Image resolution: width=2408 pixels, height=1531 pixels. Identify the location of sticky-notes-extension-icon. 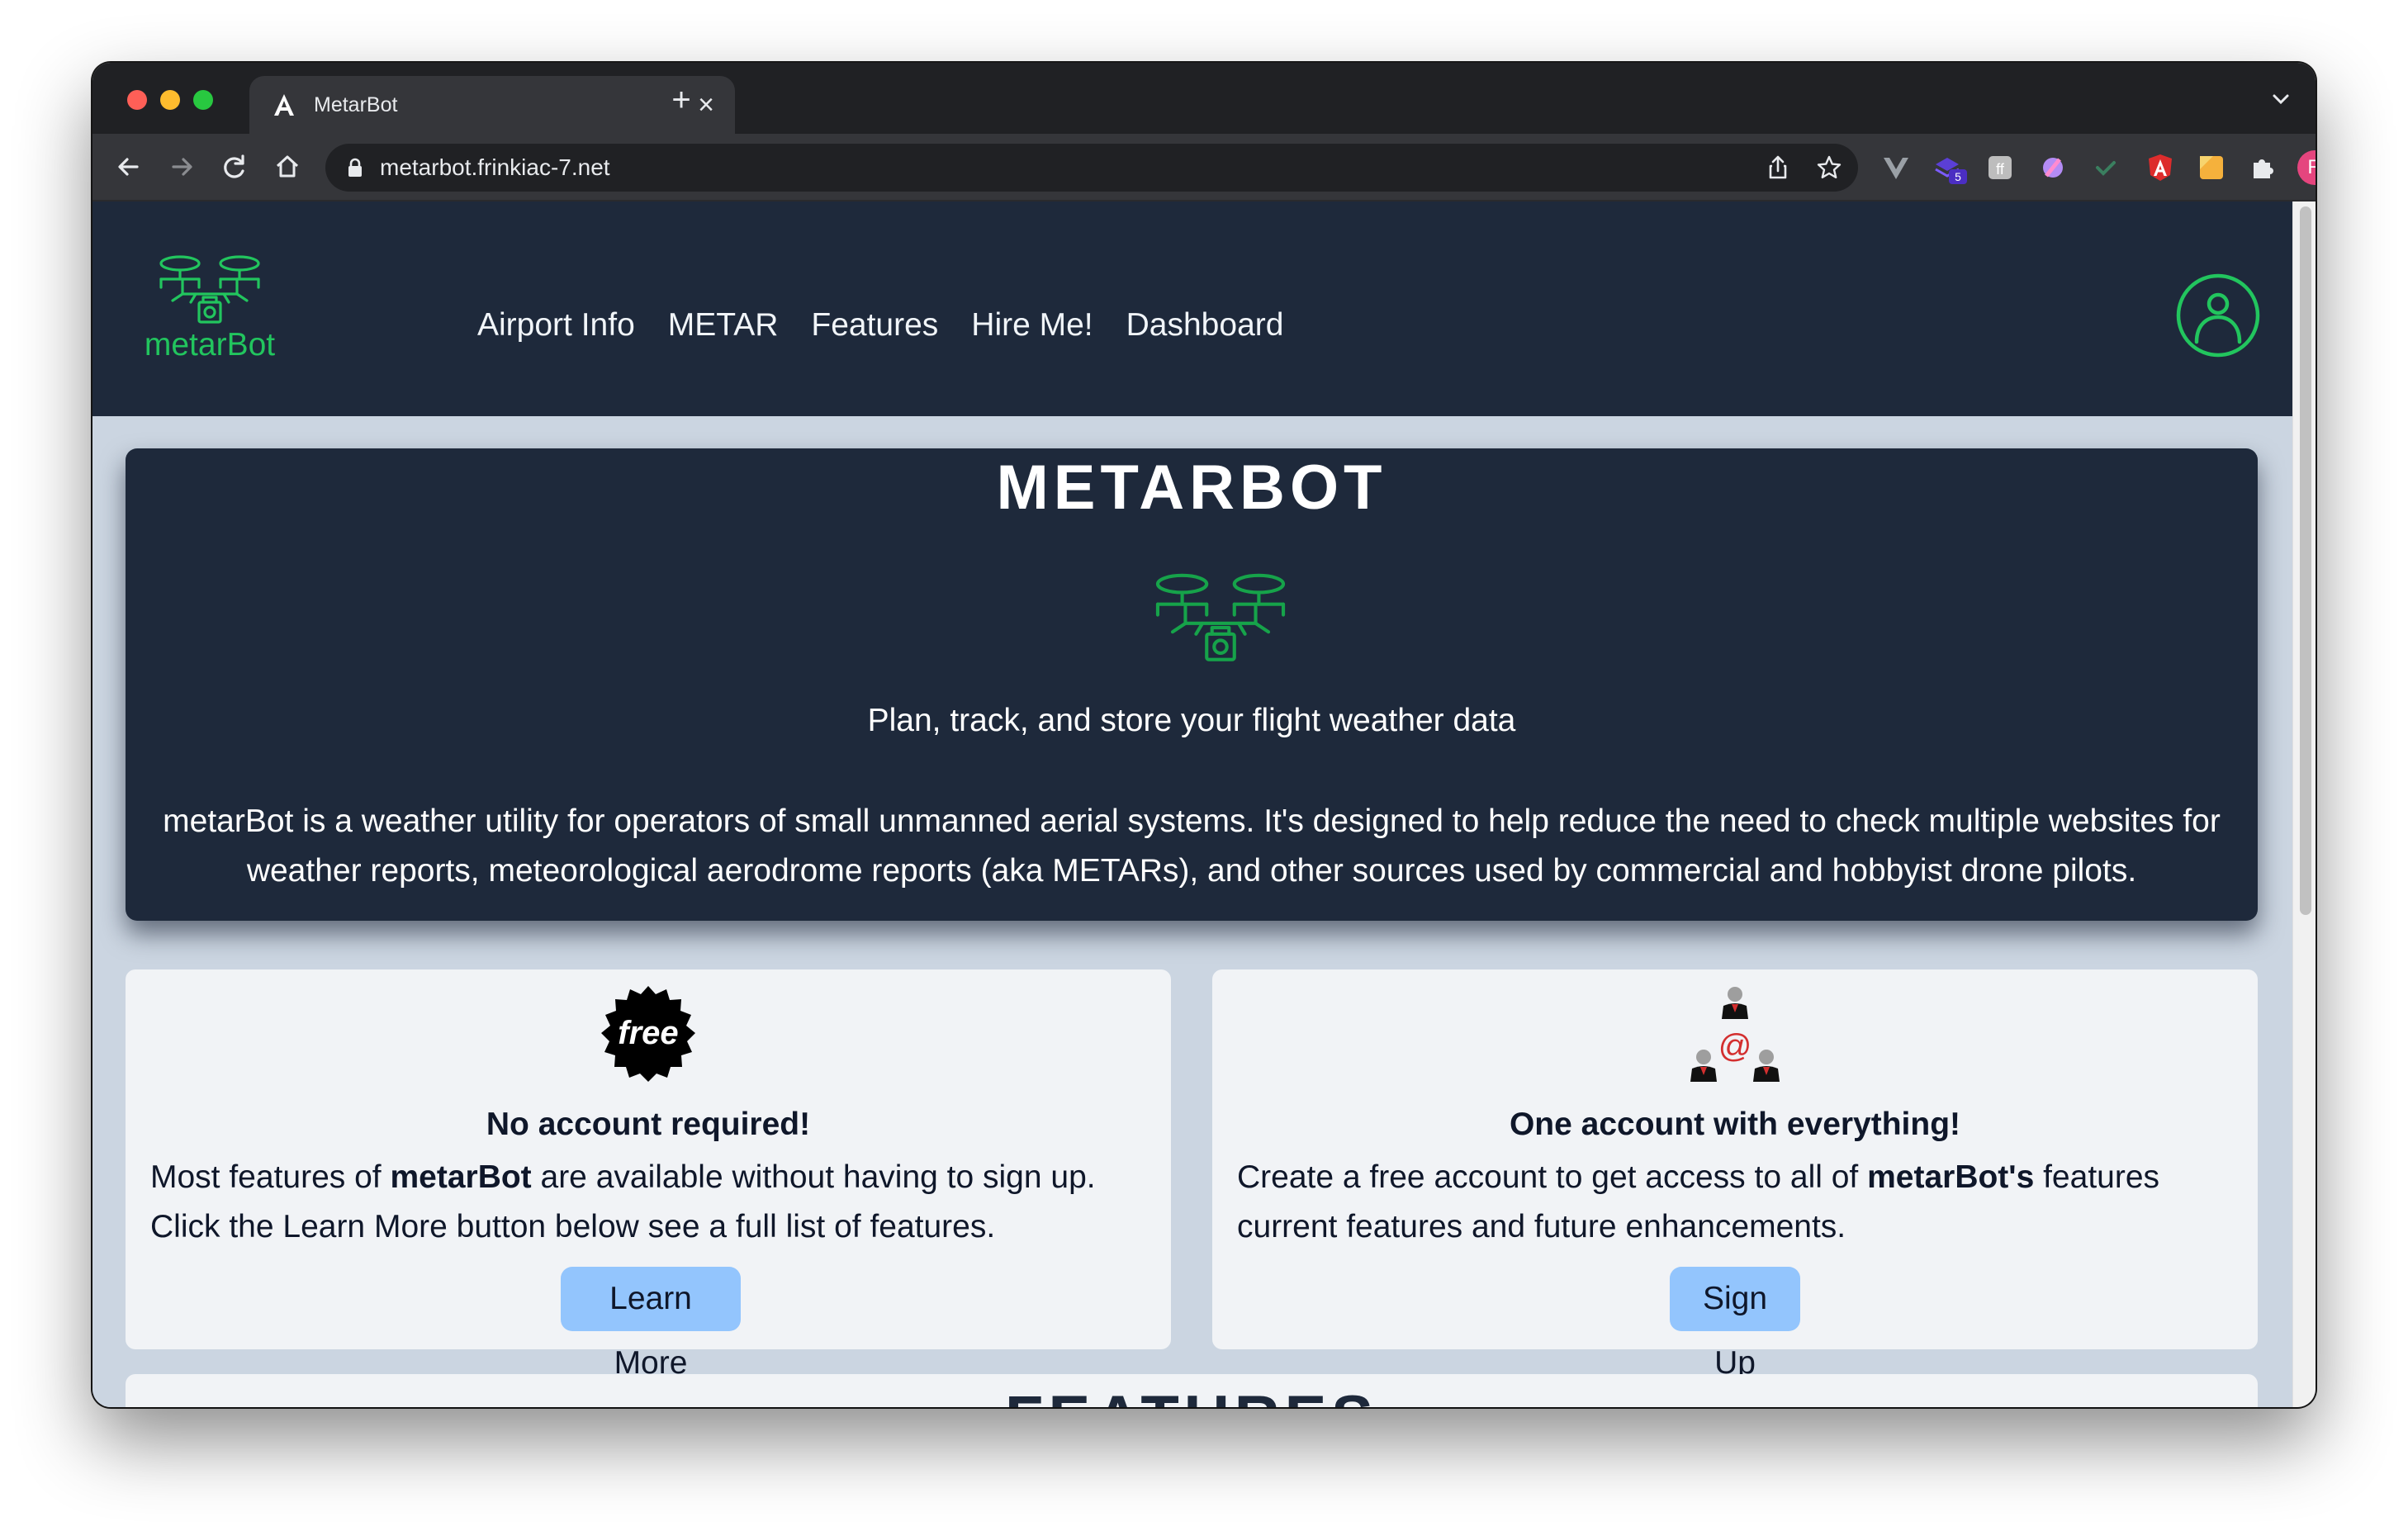
(2212, 167).